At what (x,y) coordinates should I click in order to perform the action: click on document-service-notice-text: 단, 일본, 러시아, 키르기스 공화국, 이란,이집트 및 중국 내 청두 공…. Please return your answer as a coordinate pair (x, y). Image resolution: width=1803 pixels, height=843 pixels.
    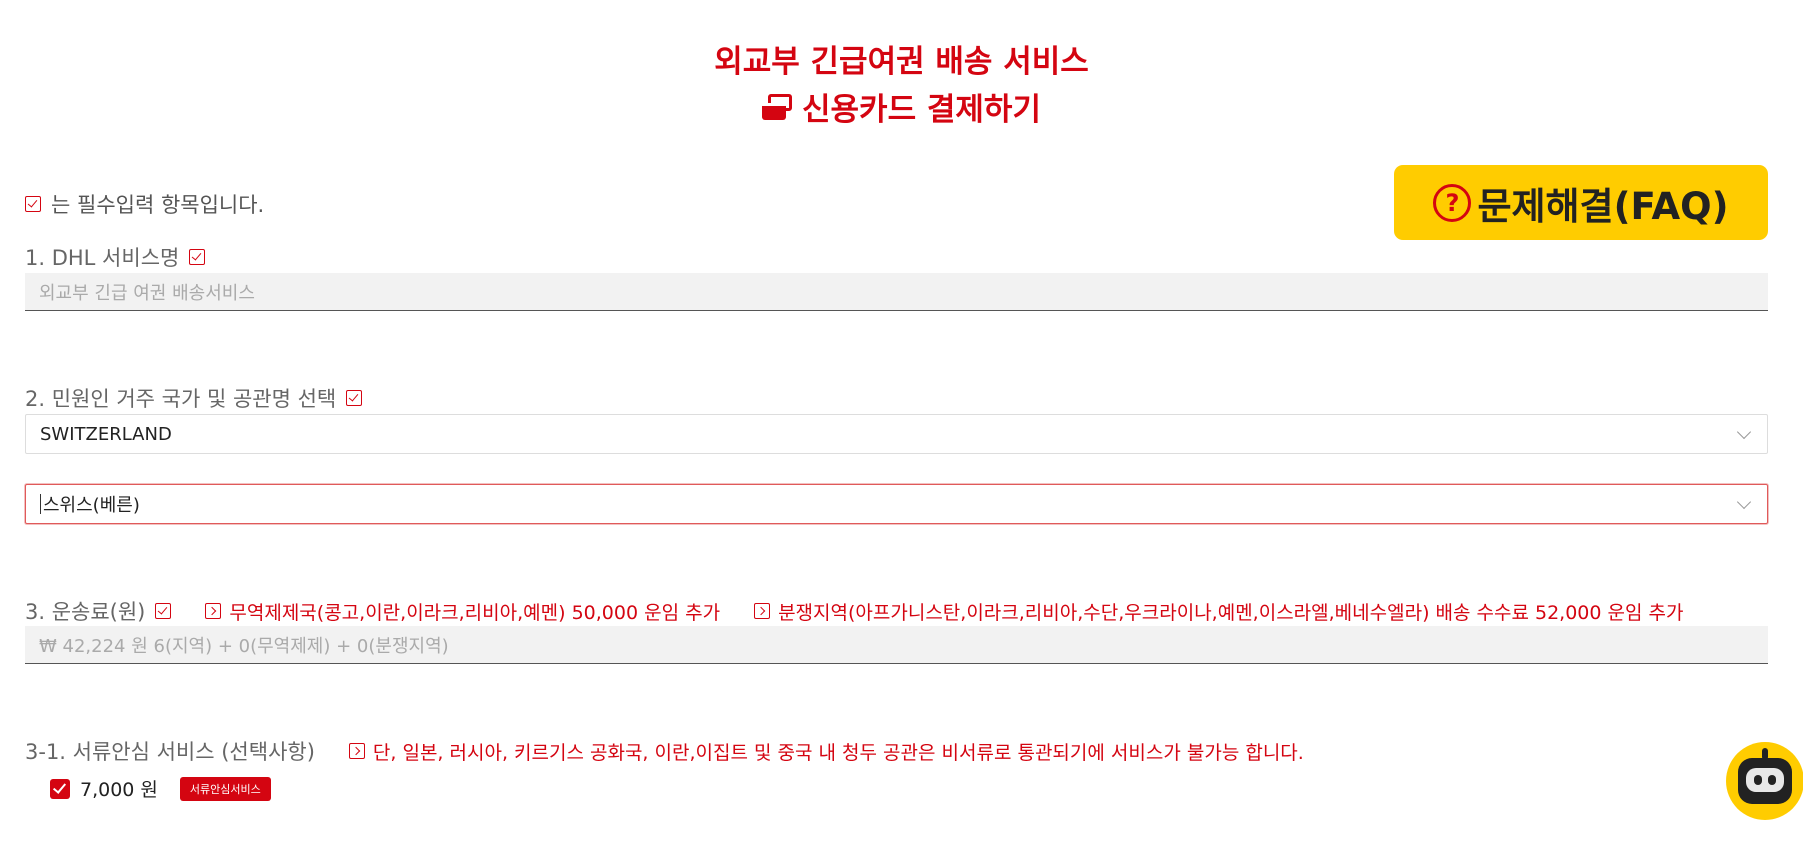
    Looking at the image, I should click on (838, 752).